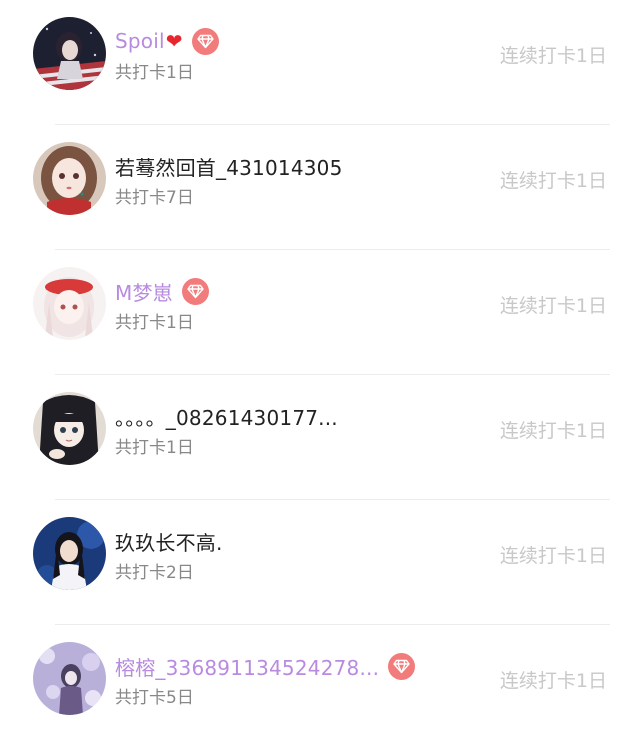 The width and height of the screenshot is (640, 750). I want to click on user-name: M梦崽, so click(144, 291).